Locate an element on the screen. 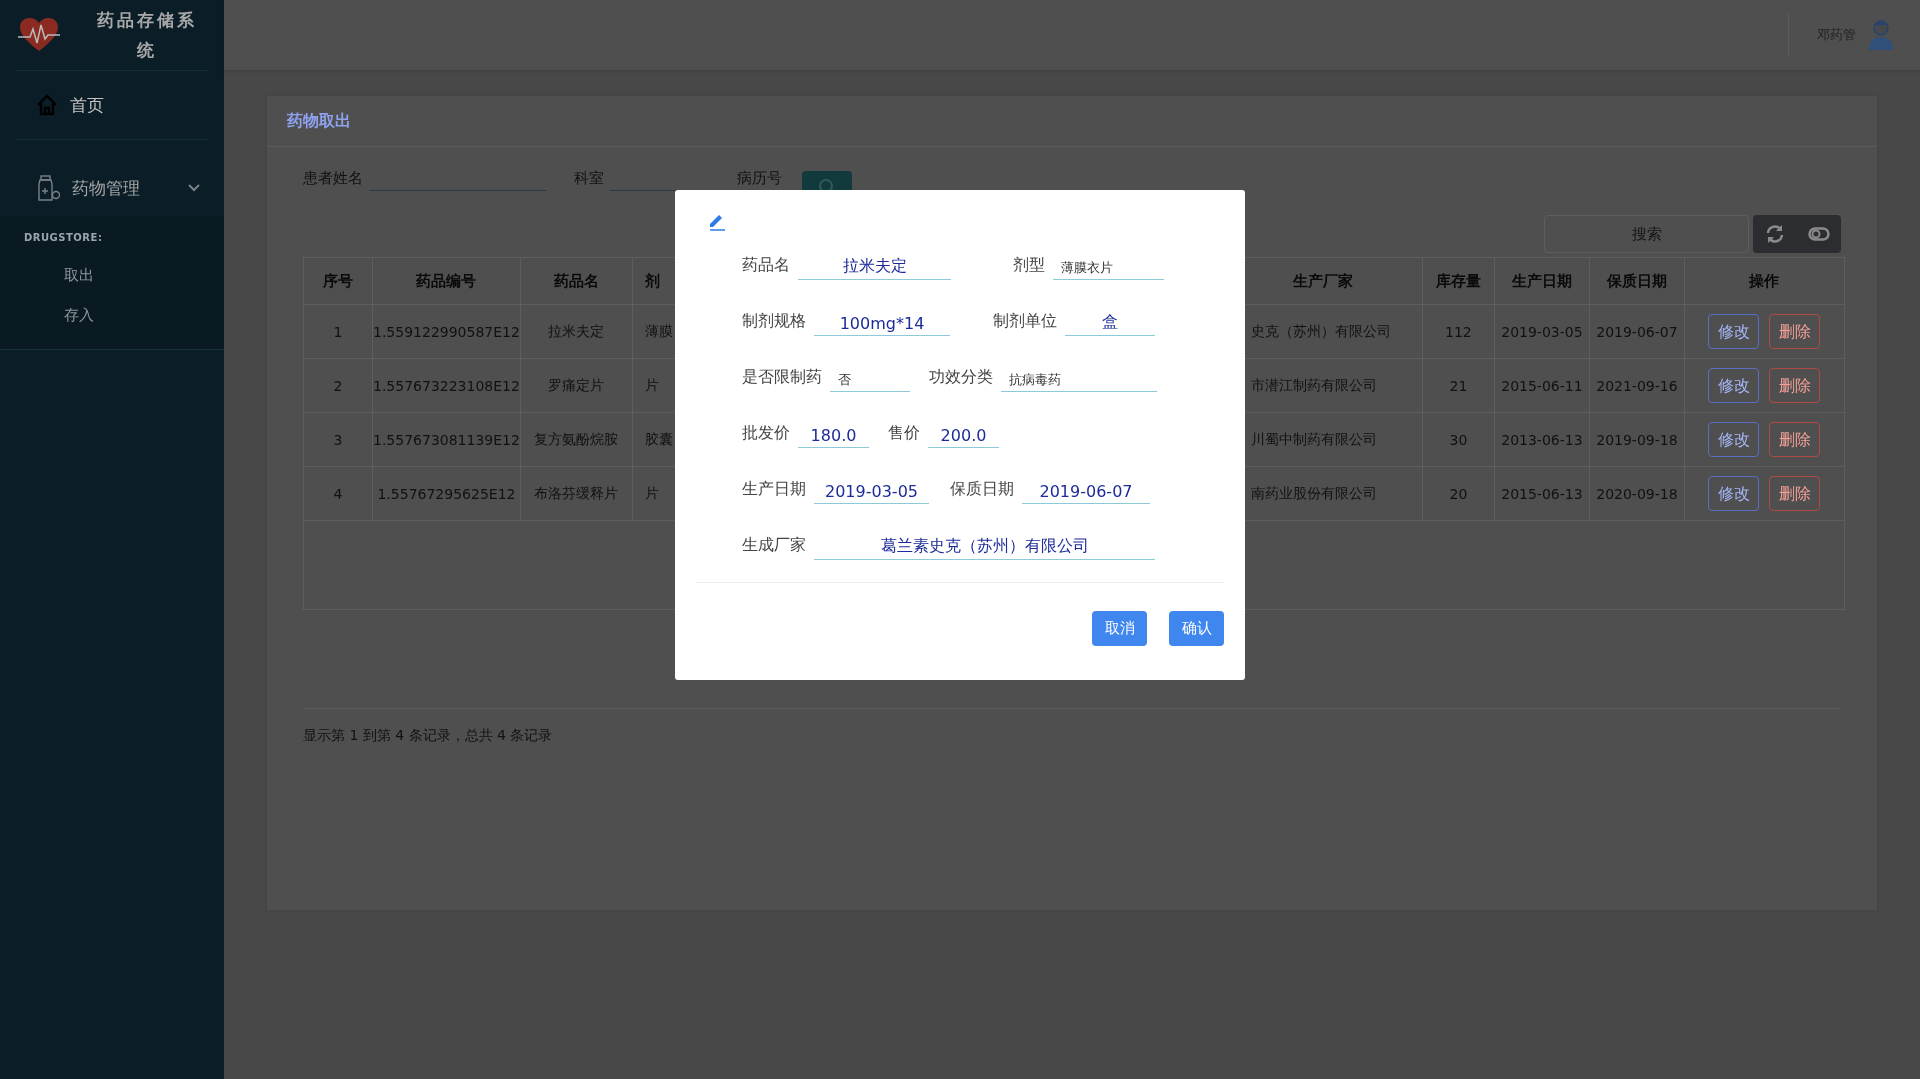 The height and width of the screenshot is (1079, 1920). table-cell: 罗痛定片 is located at coordinates (576, 385).